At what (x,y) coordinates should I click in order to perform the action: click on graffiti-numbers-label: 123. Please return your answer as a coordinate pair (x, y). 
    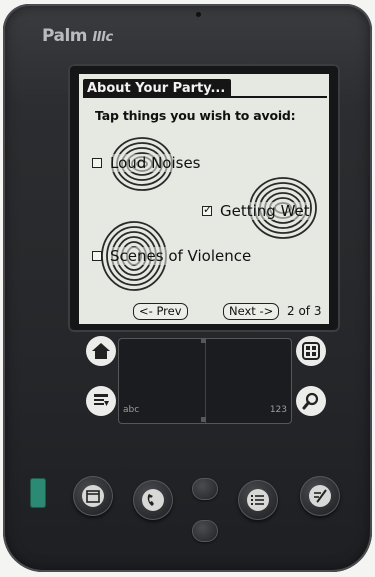
    Looking at the image, I should click on (278, 410).